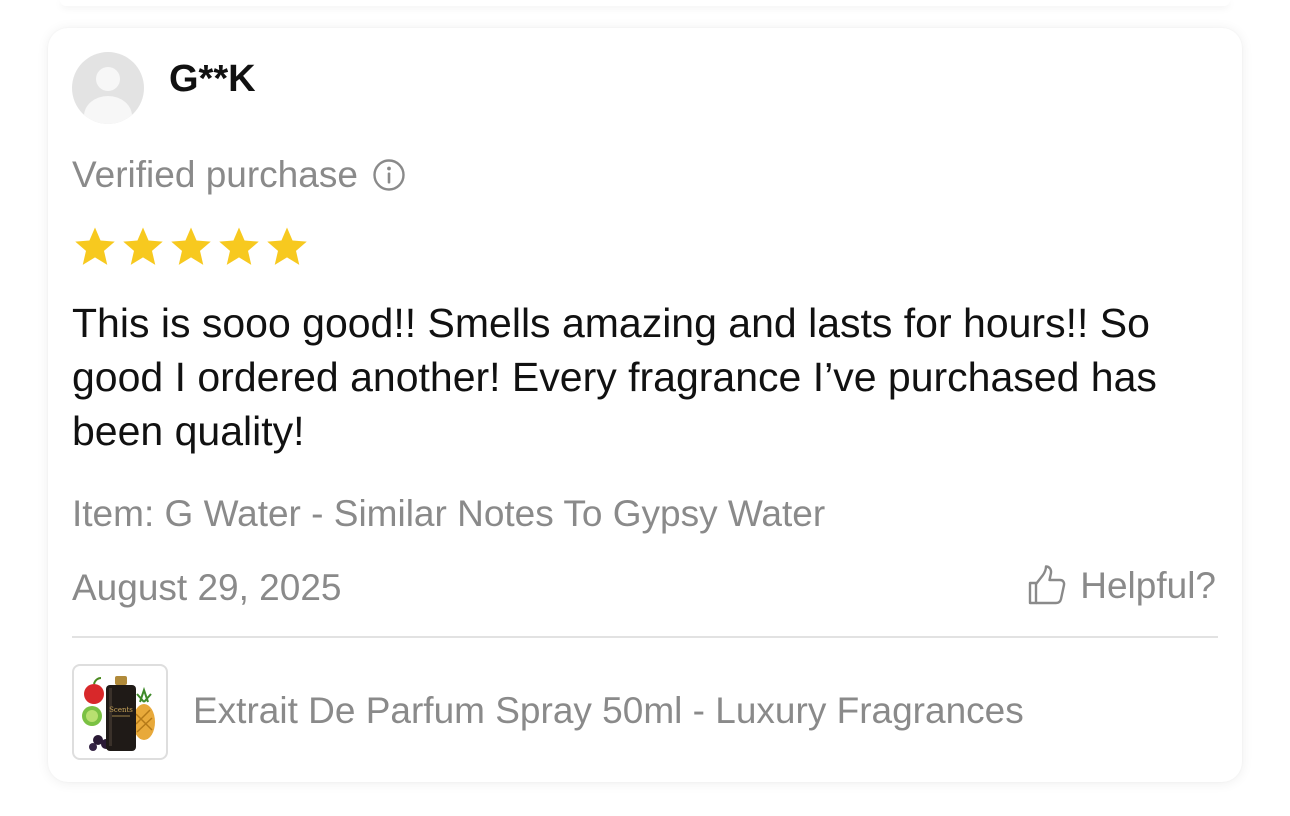  I want to click on reviewer-name: G**K, so click(212, 79).